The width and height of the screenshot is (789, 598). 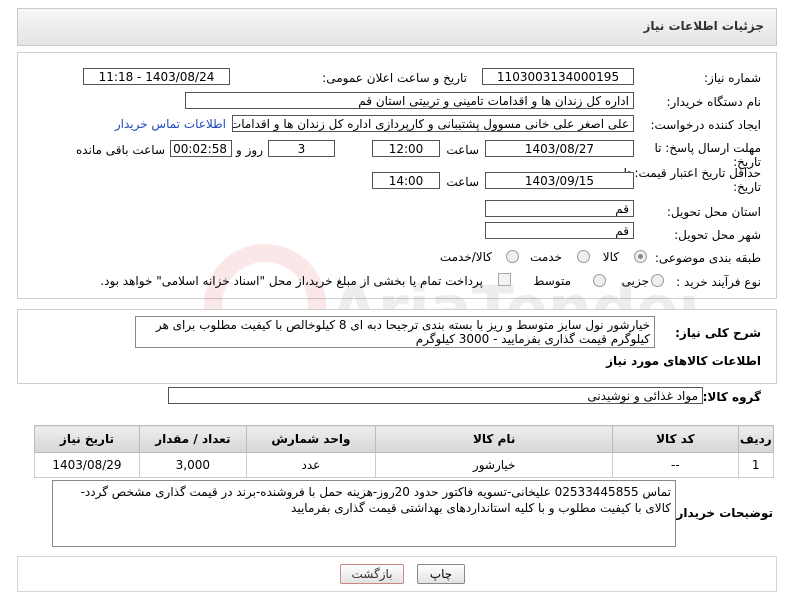 I want to click on process-medium-label: متوسط, so click(x=552, y=281).